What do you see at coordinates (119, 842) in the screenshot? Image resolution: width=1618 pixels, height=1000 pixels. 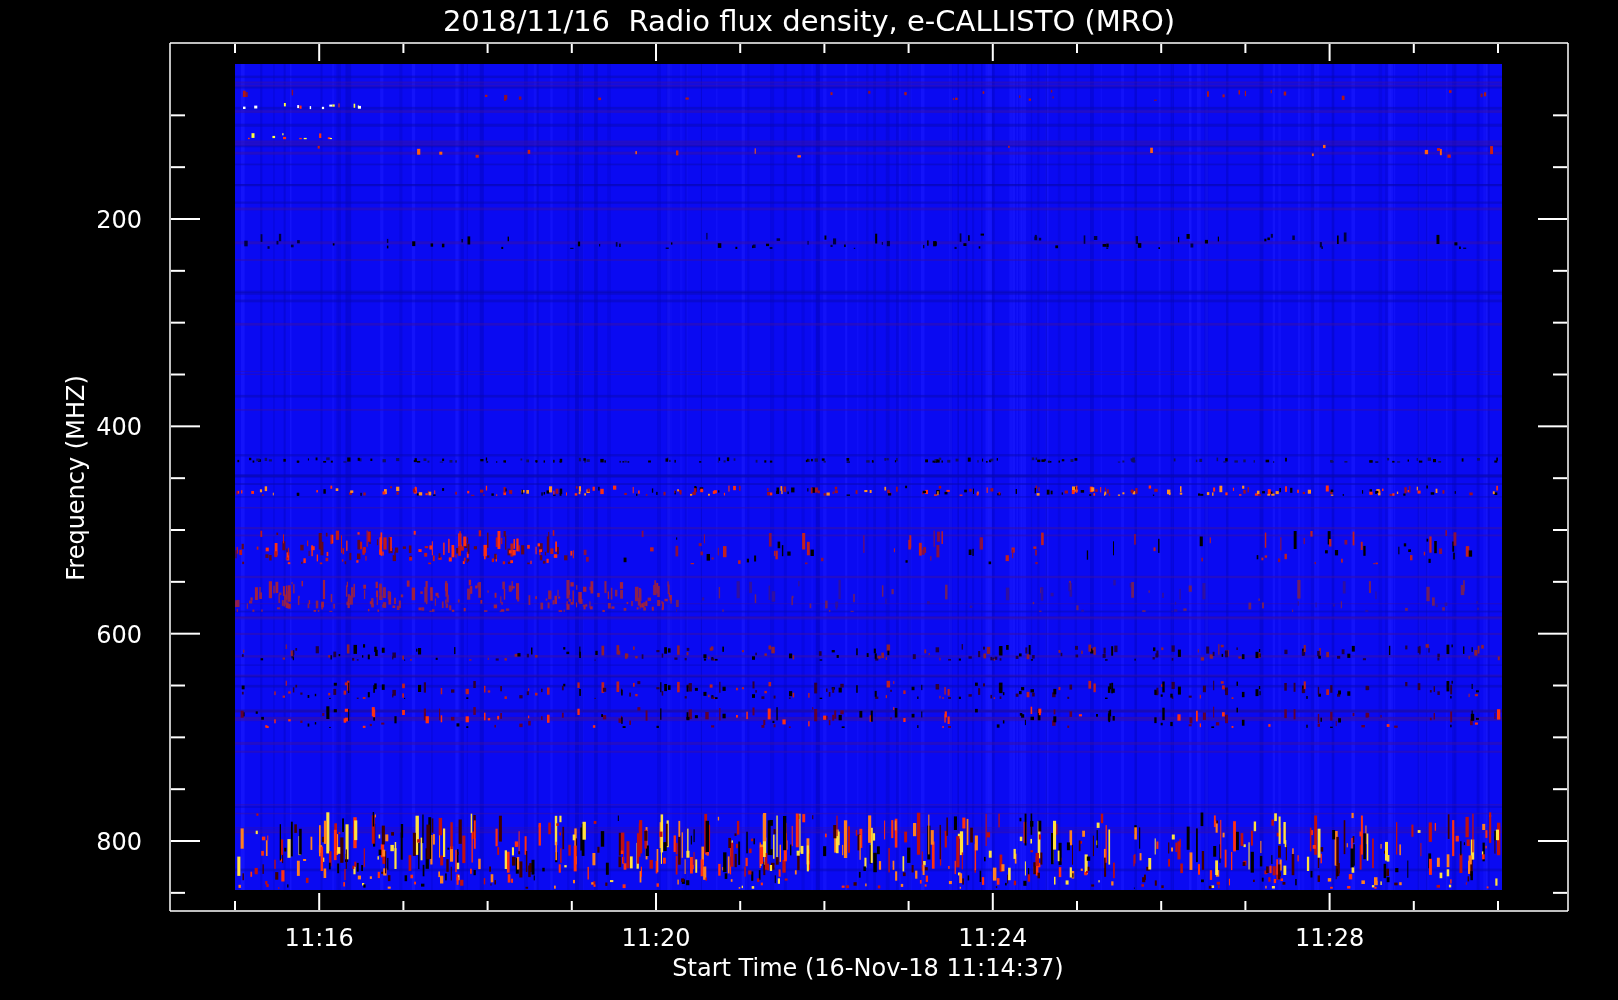 I see `tick-label: 800` at bounding box center [119, 842].